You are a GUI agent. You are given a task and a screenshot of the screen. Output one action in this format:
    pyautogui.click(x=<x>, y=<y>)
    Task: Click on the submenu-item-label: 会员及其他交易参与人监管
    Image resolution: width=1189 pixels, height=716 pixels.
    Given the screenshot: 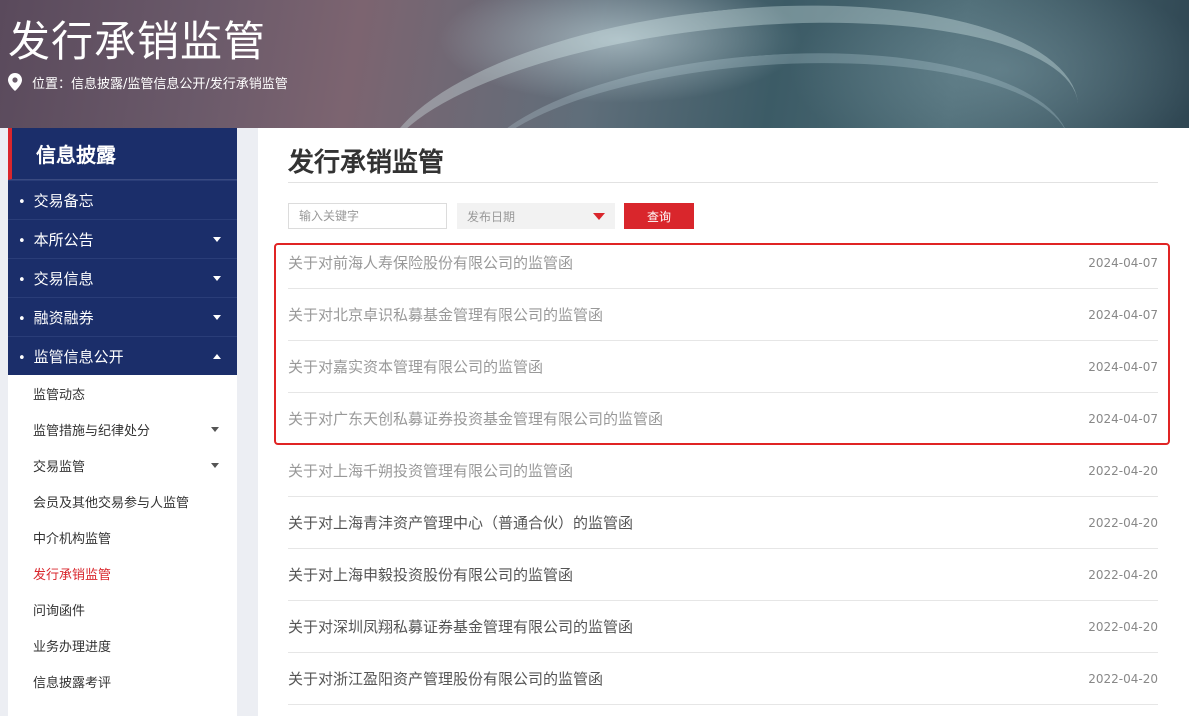 What is the action you would take?
    pyautogui.click(x=111, y=503)
    